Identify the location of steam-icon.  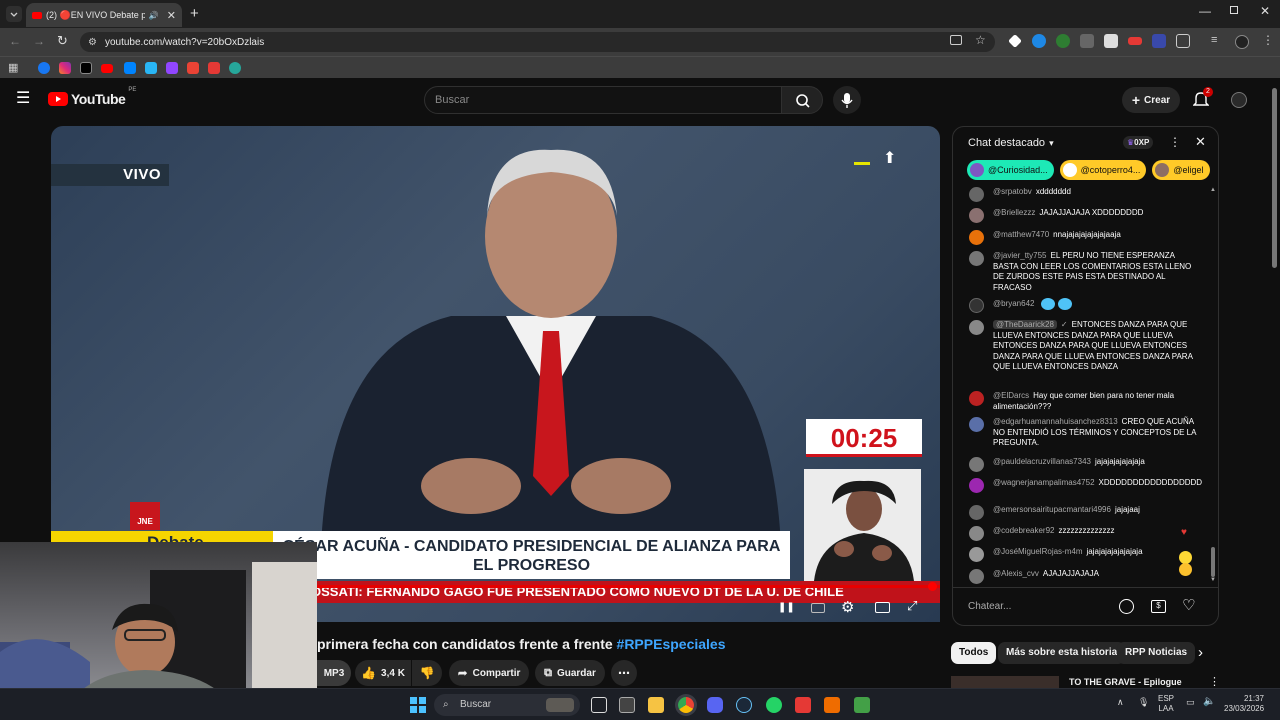
(744, 705).